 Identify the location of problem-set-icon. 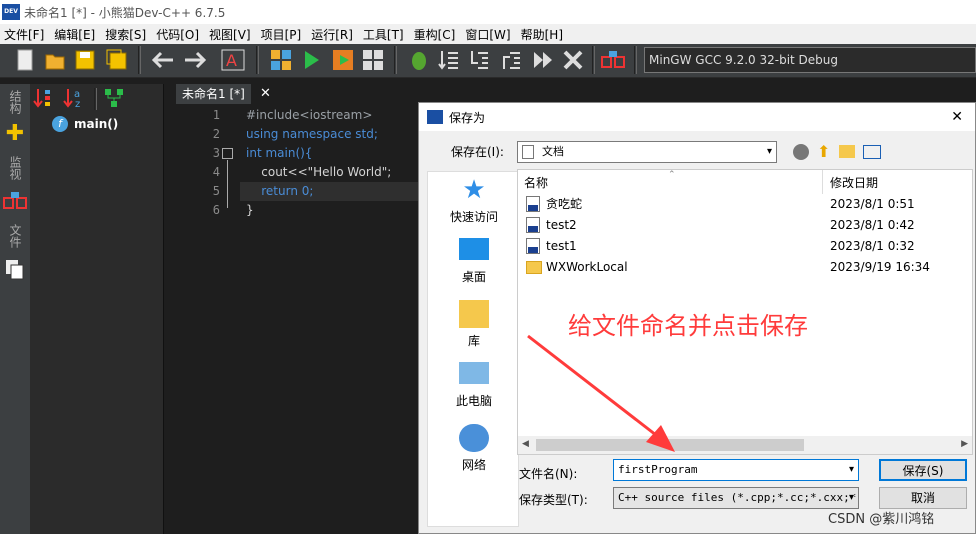
(613, 60).